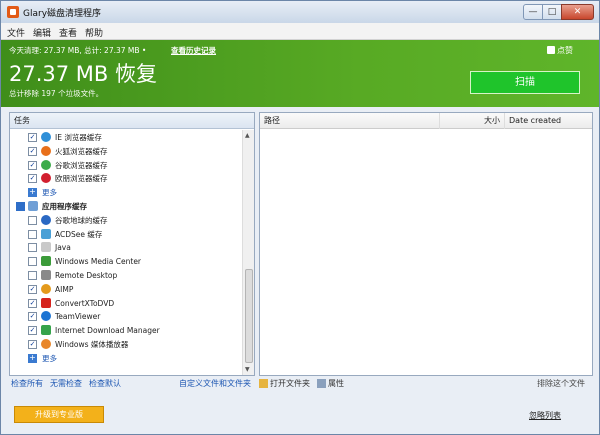 The height and width of the screenshot is (435, 600). What do you see at coordinates (126, 247) in the screenshot?
I see `tree-item: Java` at bounding box center [126, 247].